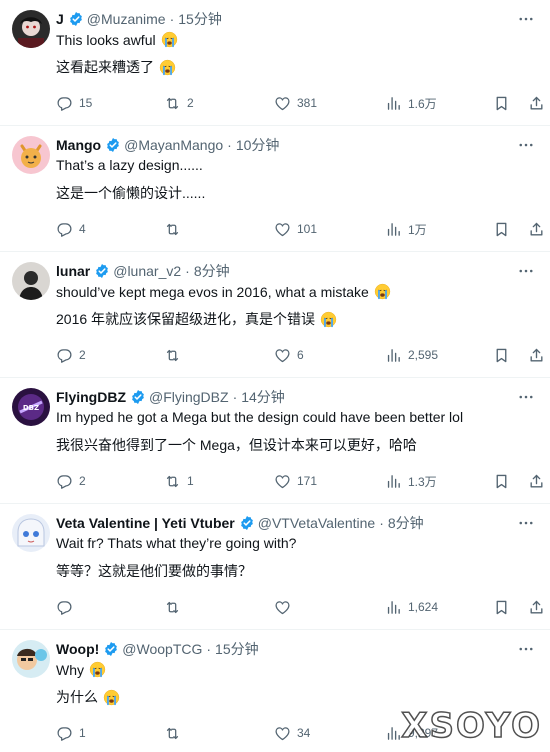 The width and height of the screenshot is (550, 752). I want to click on display-name: FlyingDBZ, so click(91, 397).